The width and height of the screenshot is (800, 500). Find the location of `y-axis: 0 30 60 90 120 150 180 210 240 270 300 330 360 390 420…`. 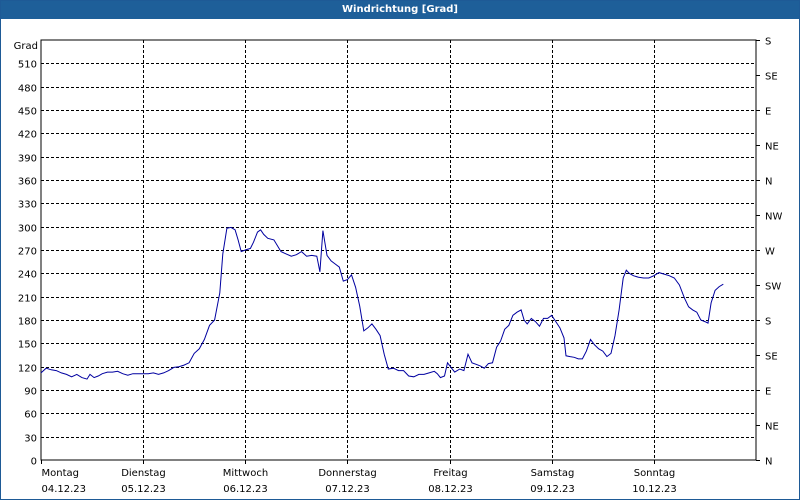

y-axis: 0 30 60 90 120 150 180 210 240 270 300 330 360 390 420… is located at coordinates (27, 264).